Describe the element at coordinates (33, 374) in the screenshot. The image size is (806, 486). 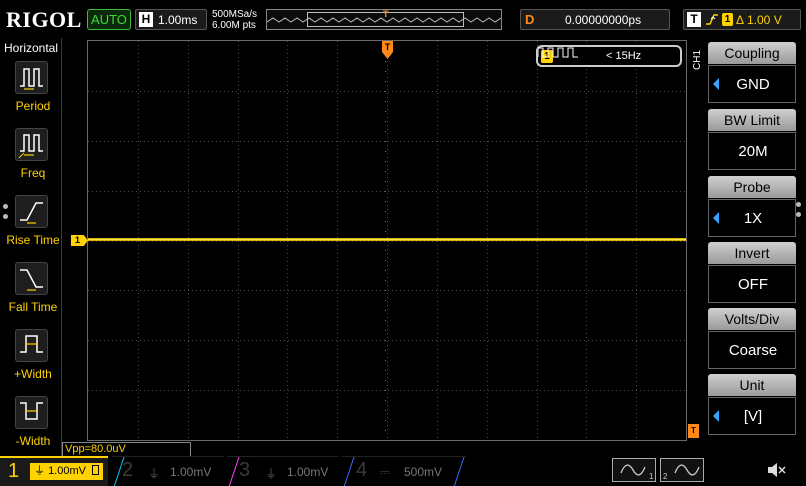
I see `measure-label: +Width` at that location.